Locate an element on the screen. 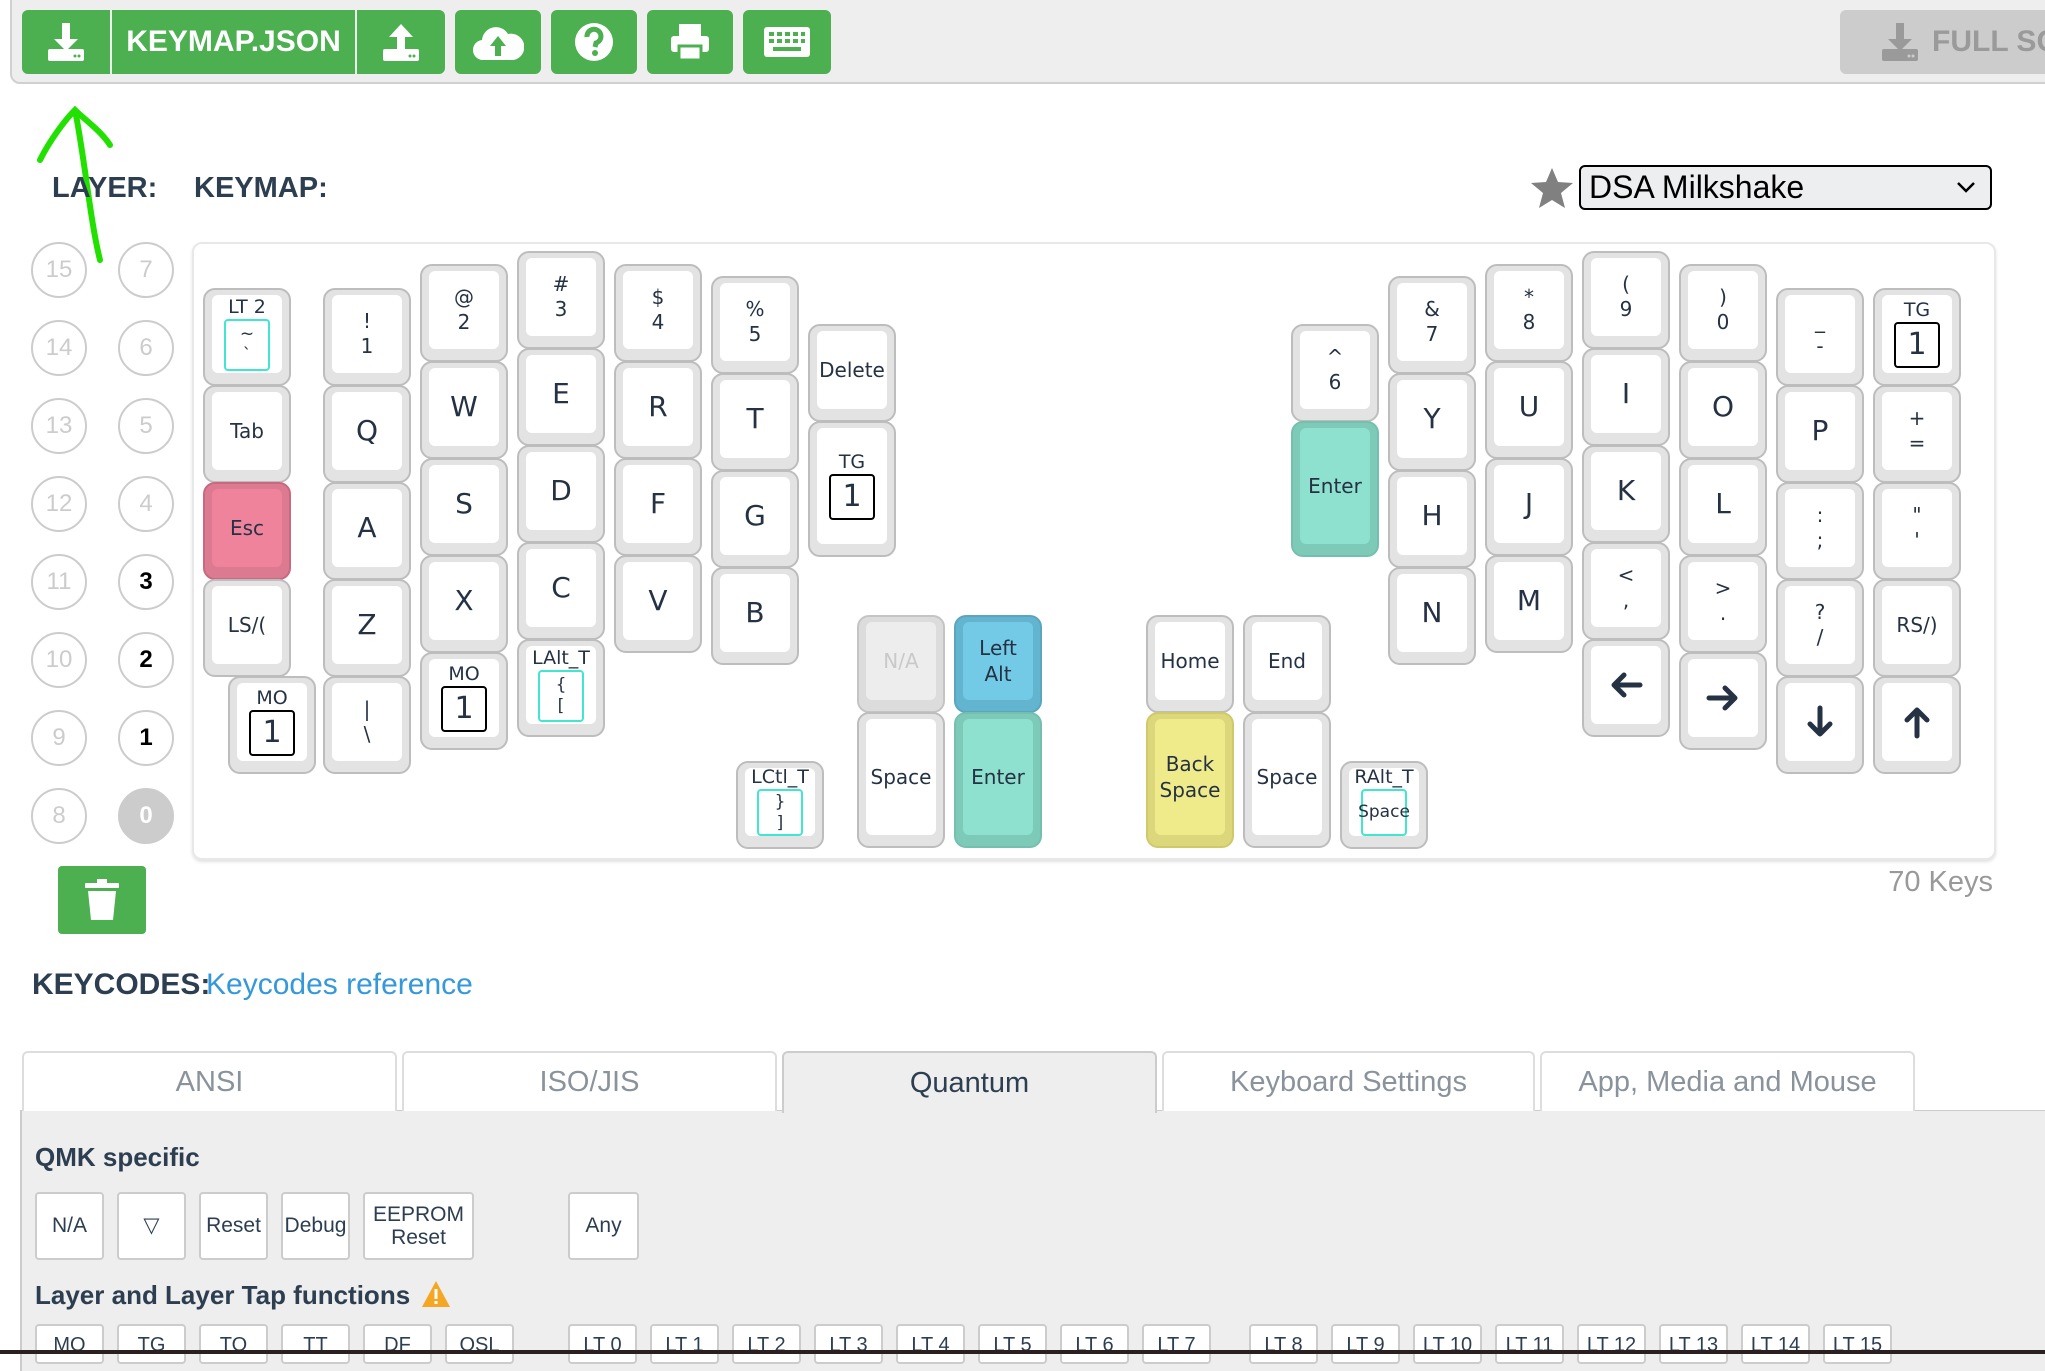  keycode-lt-12: LT 12 is located at coordinates (1611, 1344).